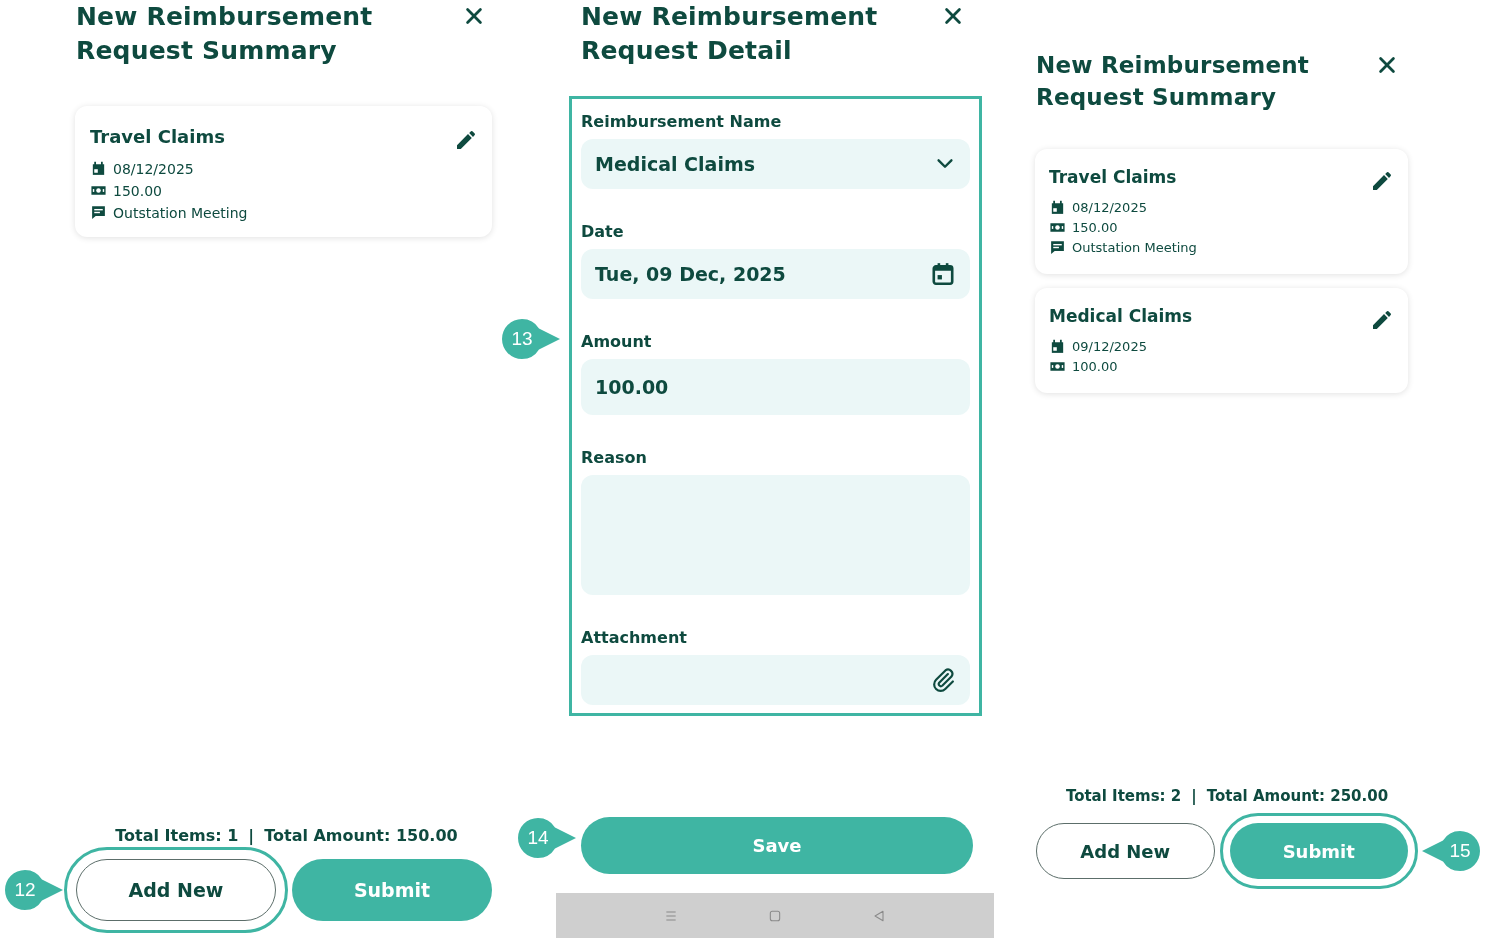 The image size is (1486, 938). I want to click on callout-badge: 13, so click(531, 339).